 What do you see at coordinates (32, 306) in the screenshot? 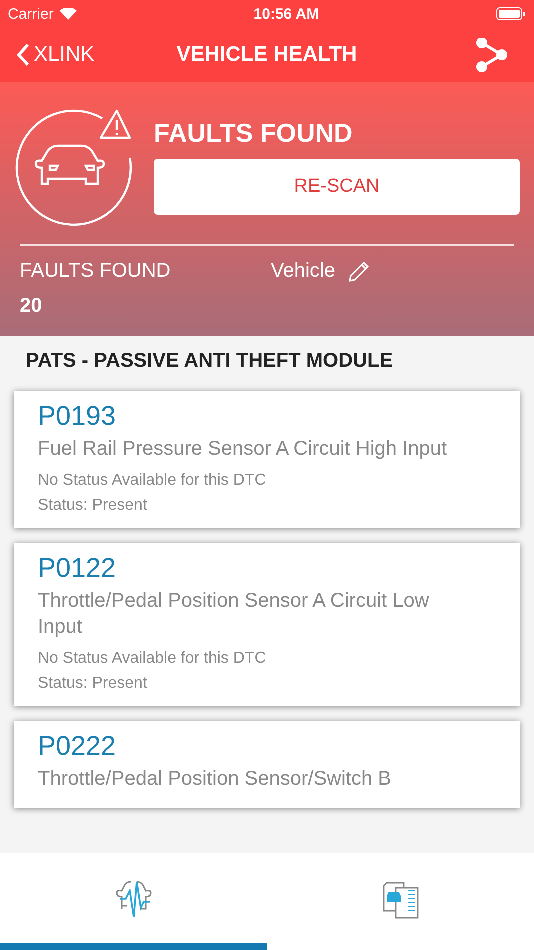
I see `stat-value: 20` at bounding box center [32, 306].